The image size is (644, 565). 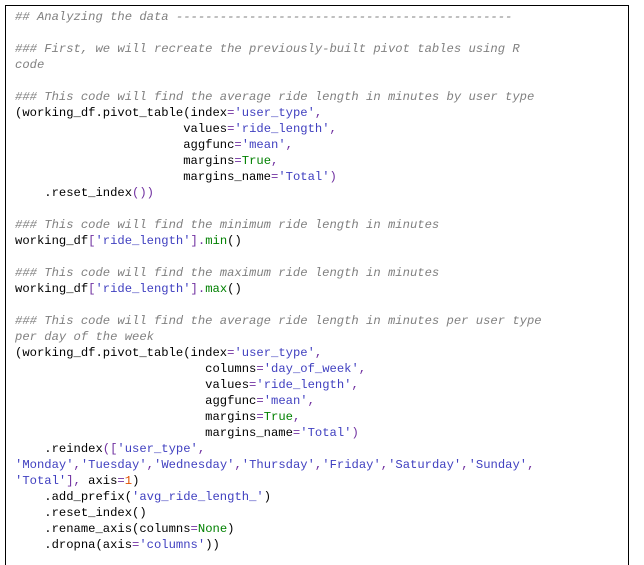 I want to click on code-token: ],, so click(x=73, y=481).